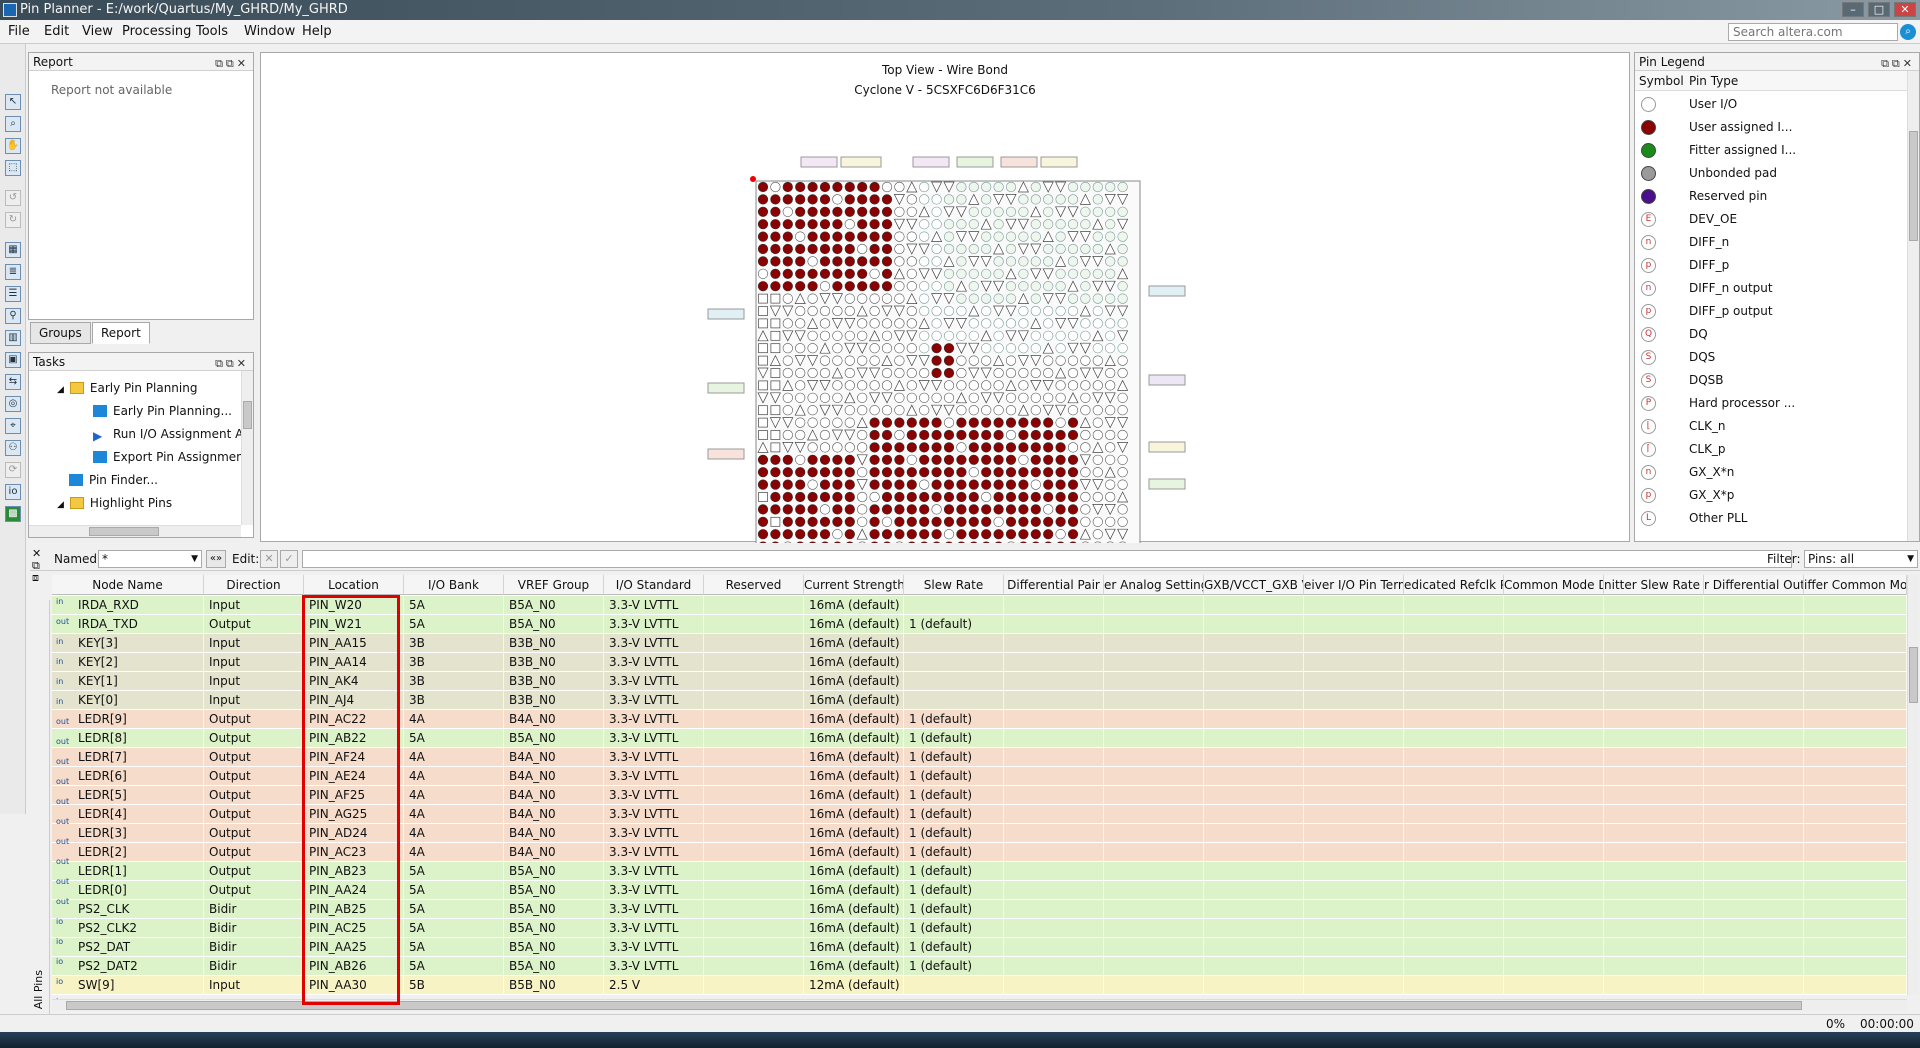  Describe the element at coordinates (128, 852) in the screenshot. I see `table-cell: LEDR[2]` at that location.